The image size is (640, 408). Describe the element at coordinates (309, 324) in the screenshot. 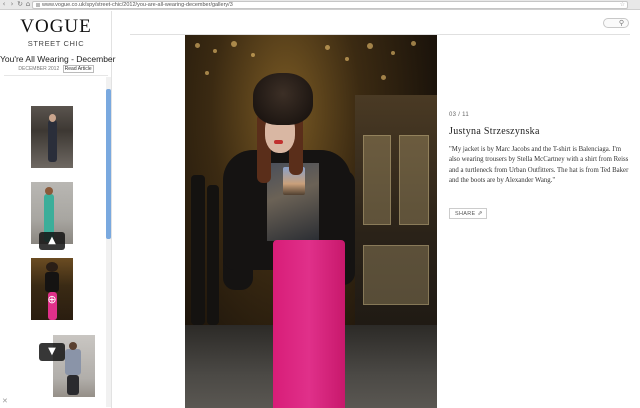

I see `photo-subject-trousers` at that location.